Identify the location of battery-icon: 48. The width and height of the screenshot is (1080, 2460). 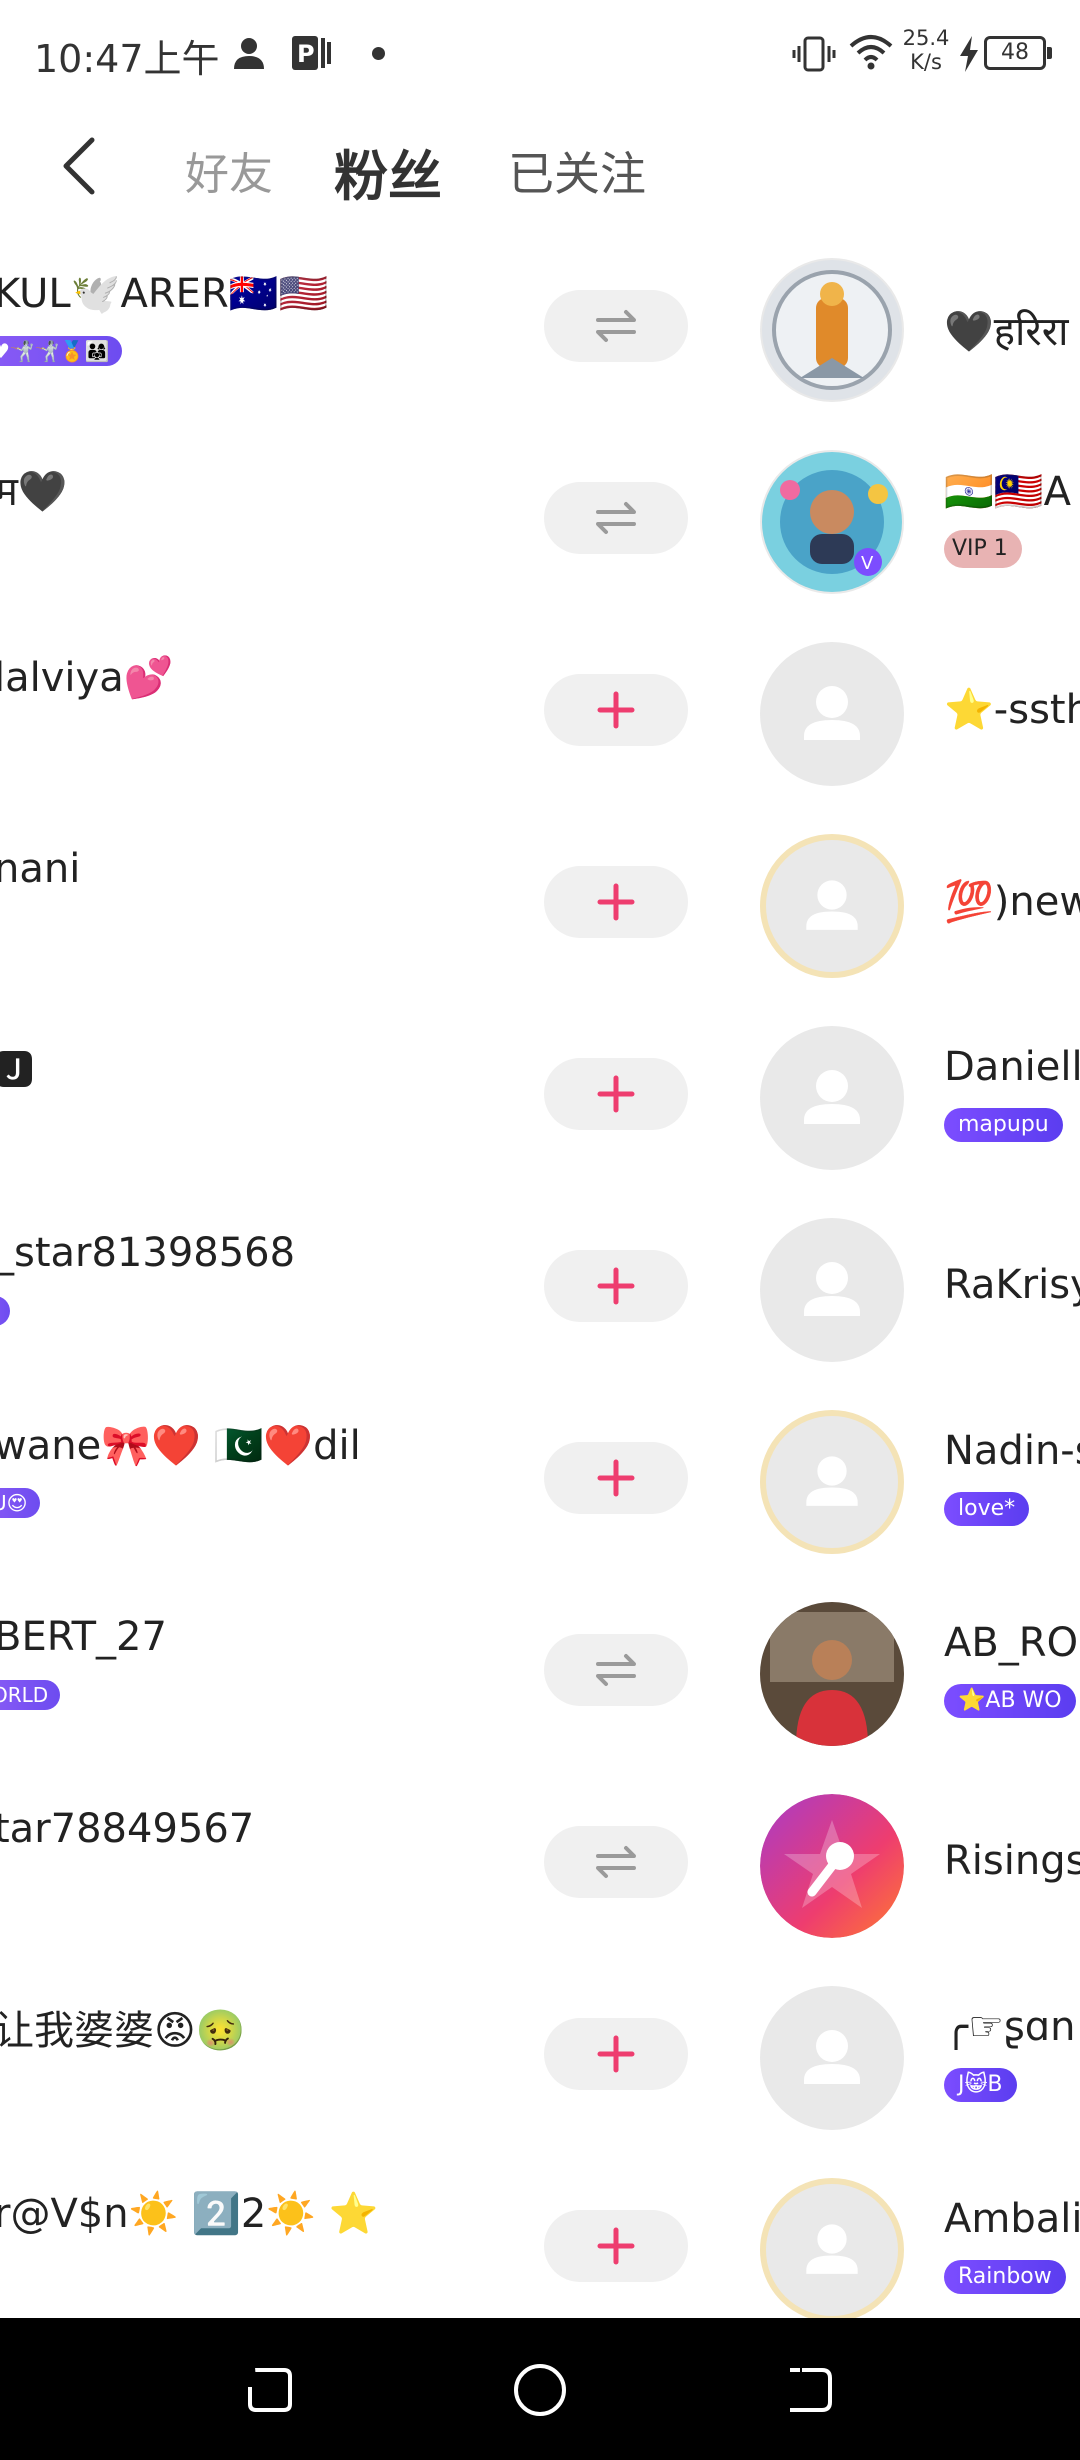
(1018, 53).